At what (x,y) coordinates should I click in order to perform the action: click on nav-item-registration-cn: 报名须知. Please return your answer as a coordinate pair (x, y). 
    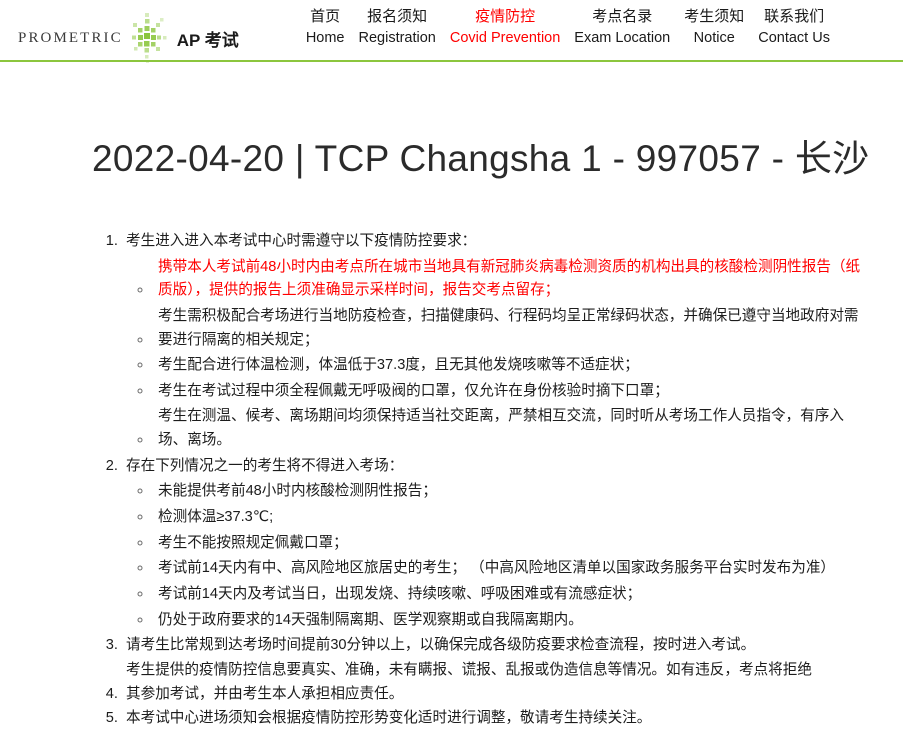
    Looking at the image, I should click on (397, 16).